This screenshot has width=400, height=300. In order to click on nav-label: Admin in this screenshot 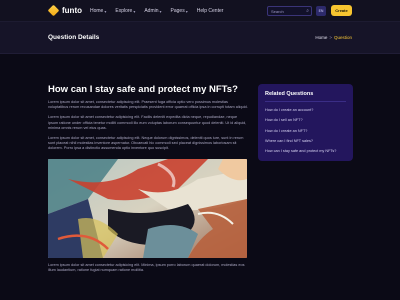, I will do `click(151, 11)`.